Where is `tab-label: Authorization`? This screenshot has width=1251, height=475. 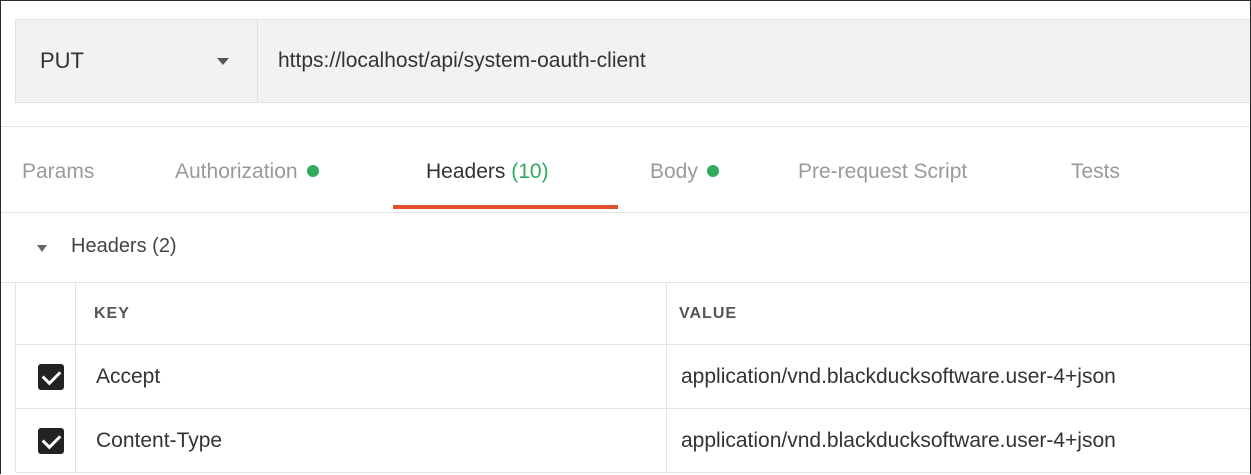
tab-label: Authorization is located at coordinates (236, 171).